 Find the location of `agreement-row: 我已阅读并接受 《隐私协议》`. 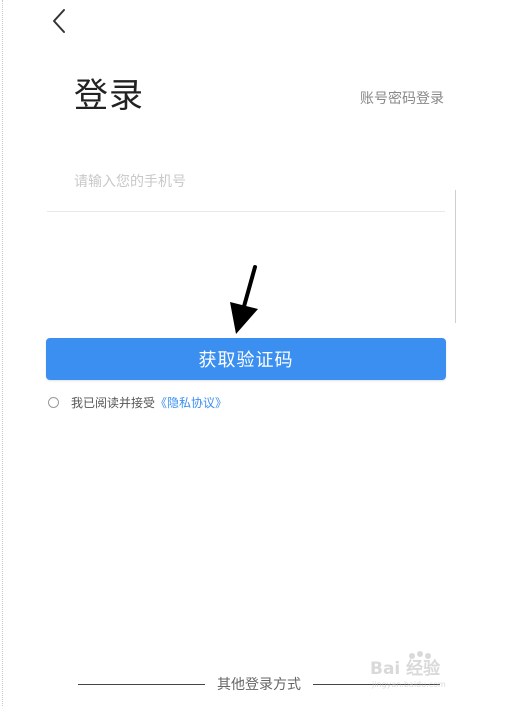

agreement-row: 我已阅读并接受 《隐私协议》 is located at coordinates (137, 402).